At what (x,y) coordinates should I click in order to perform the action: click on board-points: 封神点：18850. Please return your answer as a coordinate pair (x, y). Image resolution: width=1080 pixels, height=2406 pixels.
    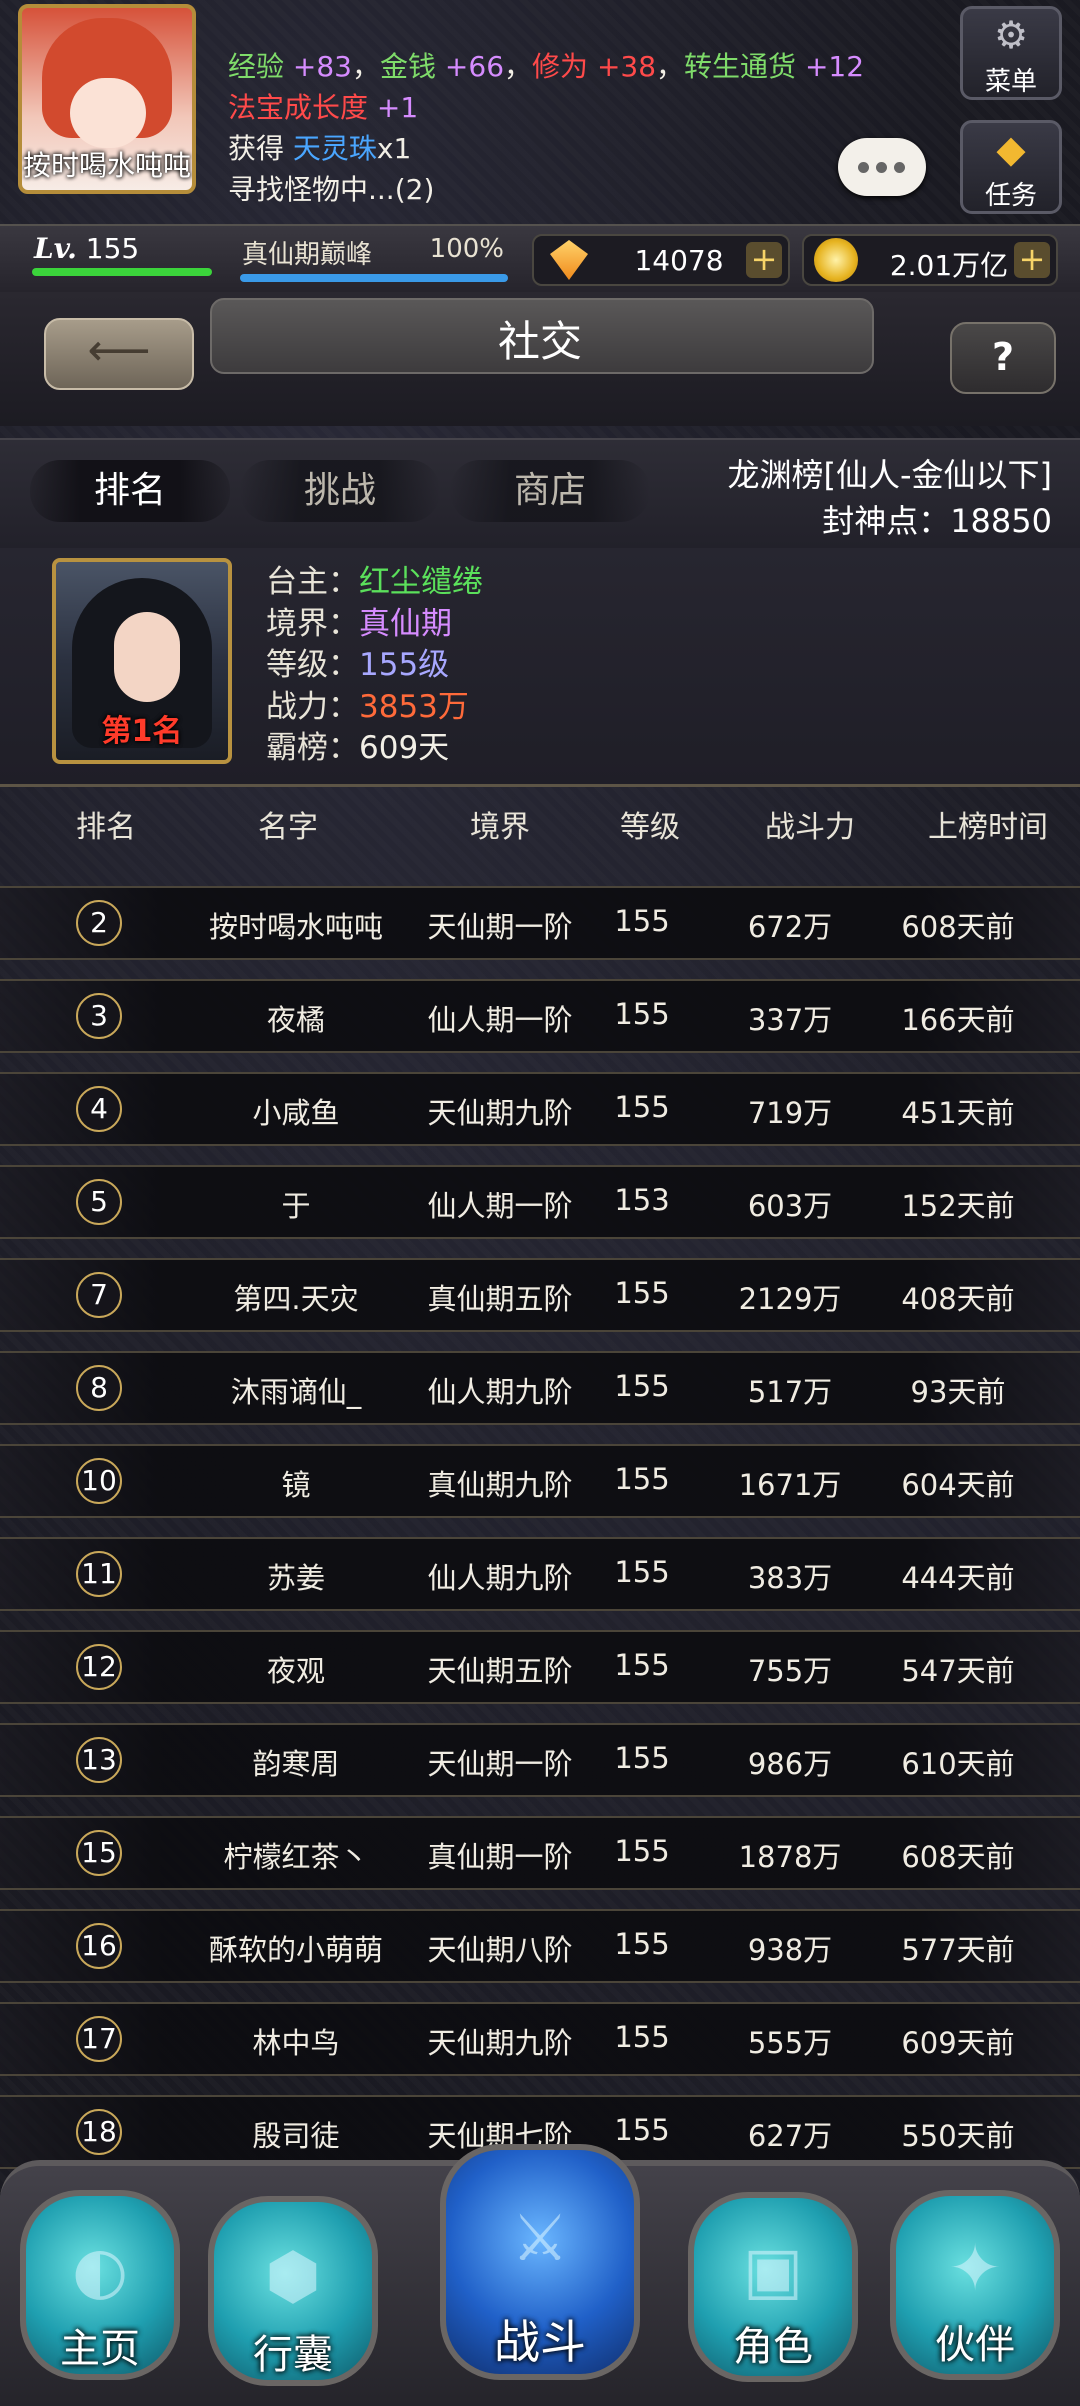
    Looking at the image, I should click on (937, 521).